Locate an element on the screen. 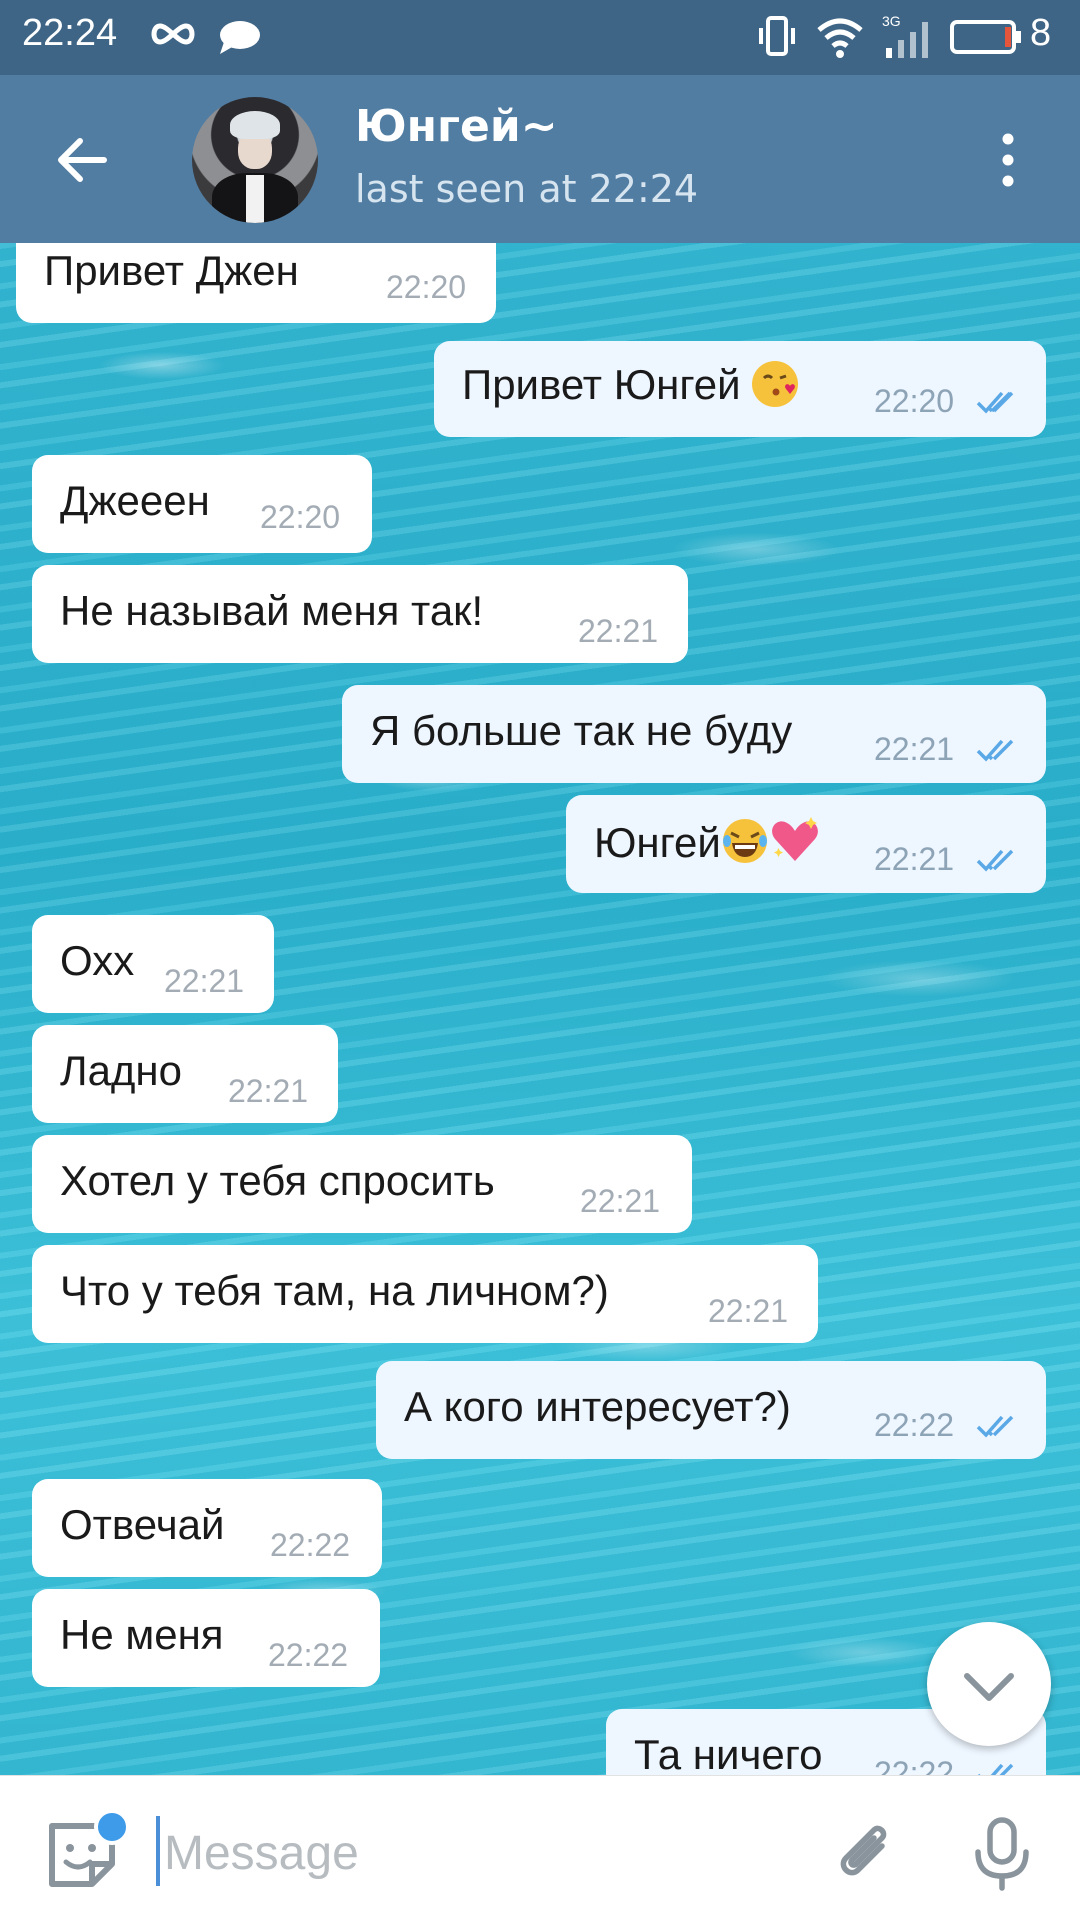 This screenshot has height=1921, width=1080. message-incoming: Отвечай 22:22 is located at coordinates (207, 1528).